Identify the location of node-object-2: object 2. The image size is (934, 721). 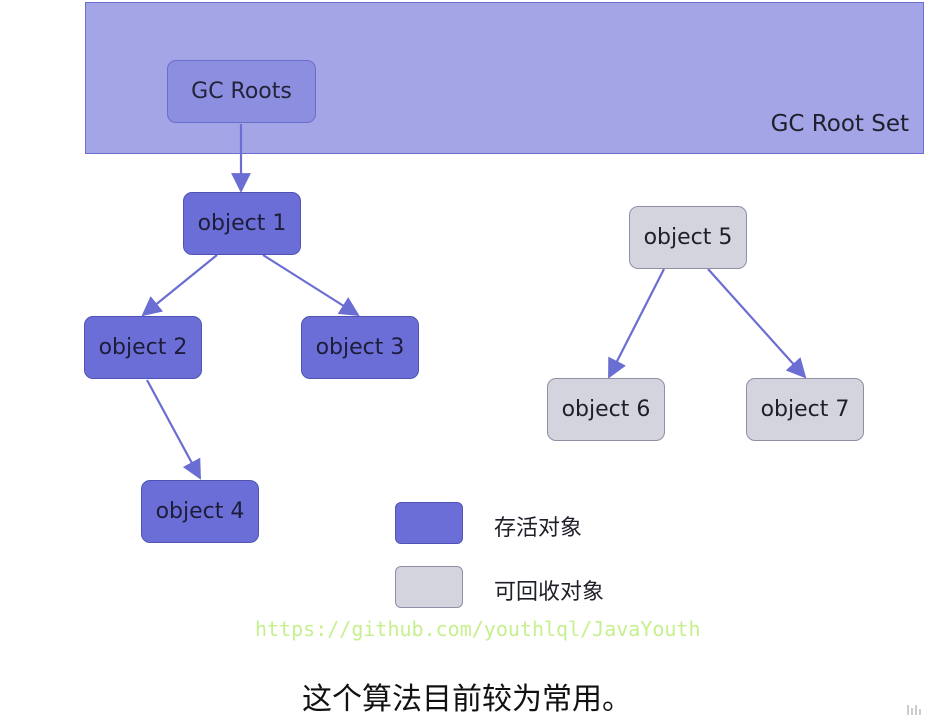
(143, 347).